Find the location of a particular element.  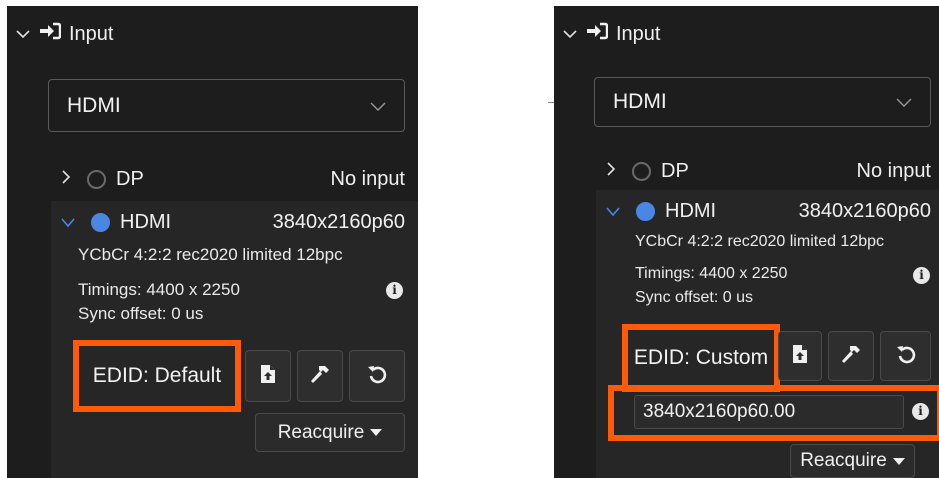

edid-status-label: EDID: Custom is located at coordinates (701, 358).